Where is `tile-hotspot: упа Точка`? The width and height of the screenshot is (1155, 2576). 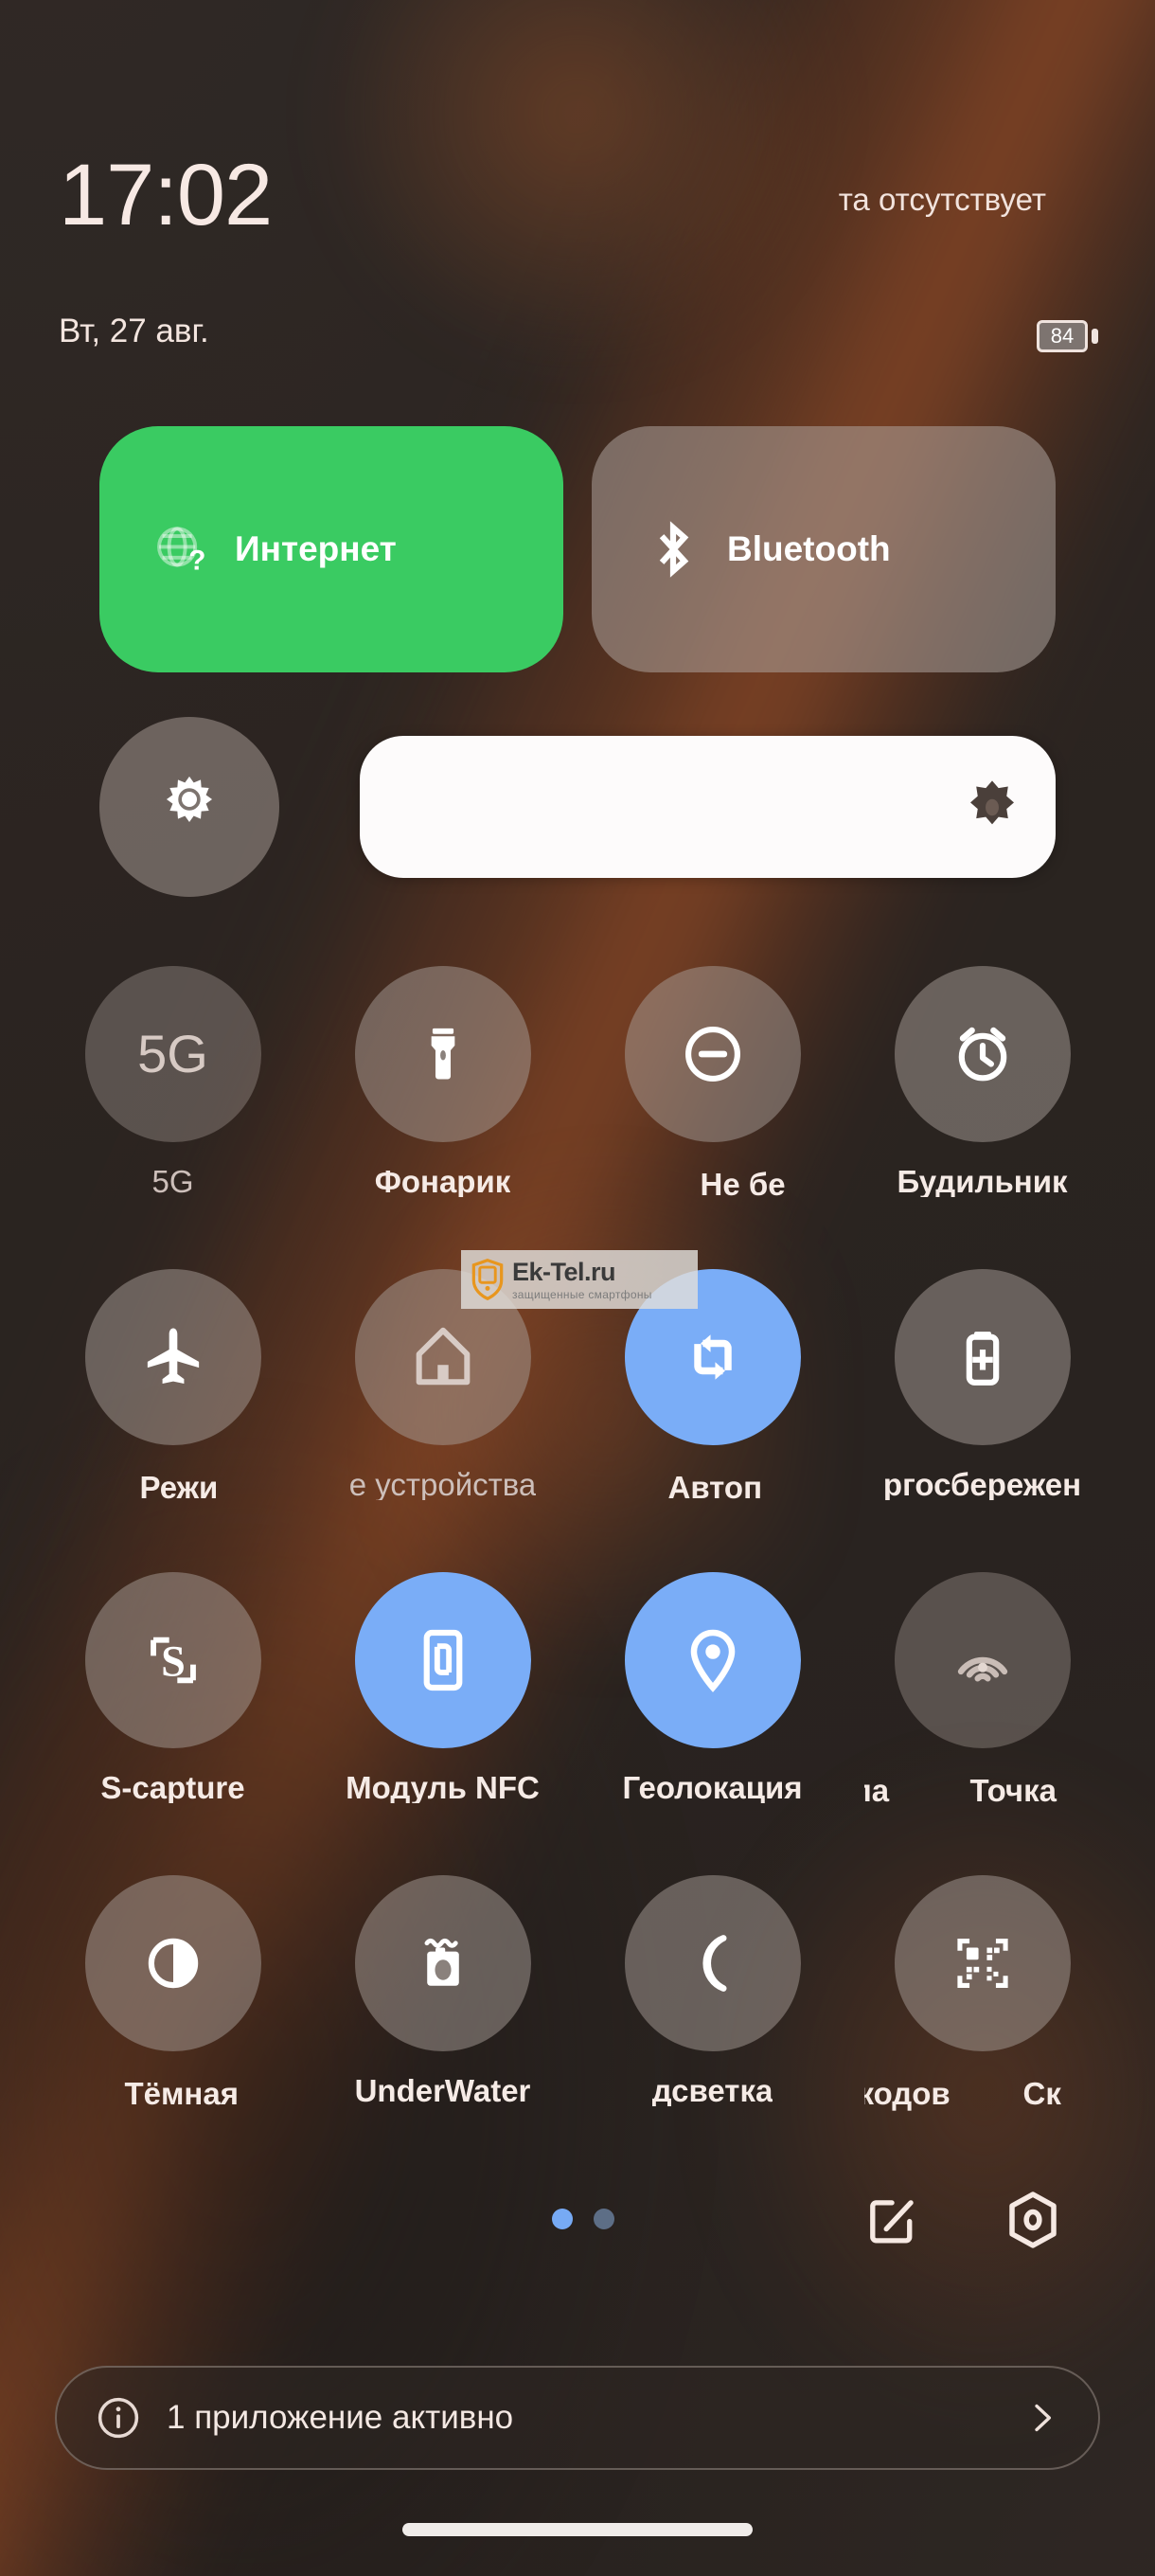
tile-hotspot: упа Точка is located at coordinates (982, 1723).